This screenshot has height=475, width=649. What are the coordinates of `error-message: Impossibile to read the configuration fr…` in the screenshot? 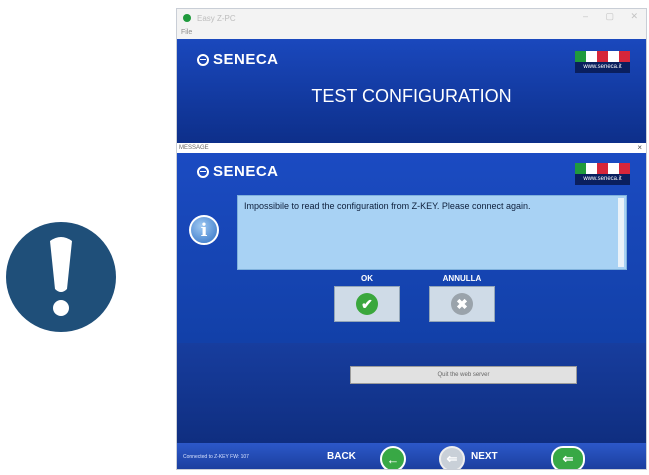 It's located at (387, 206).